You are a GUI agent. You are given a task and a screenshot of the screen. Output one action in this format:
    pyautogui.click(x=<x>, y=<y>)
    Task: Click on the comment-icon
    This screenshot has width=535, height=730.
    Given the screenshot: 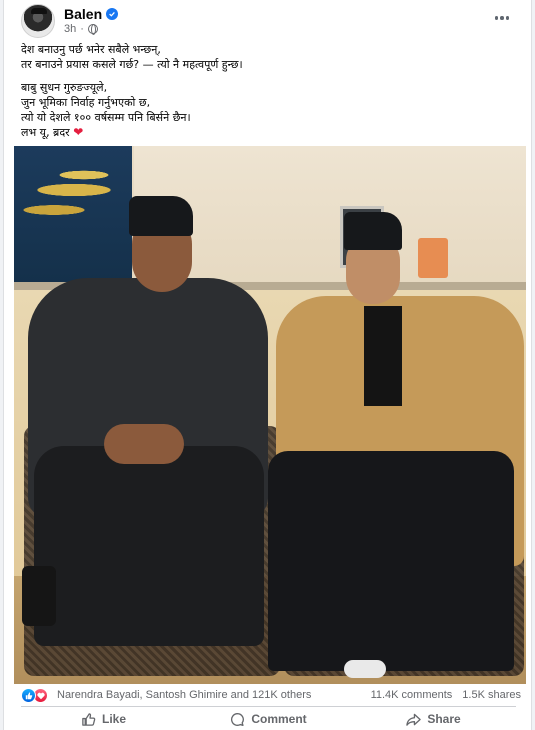 What is the action you would take?
    pyautogui.click(x=238, y=719)
    